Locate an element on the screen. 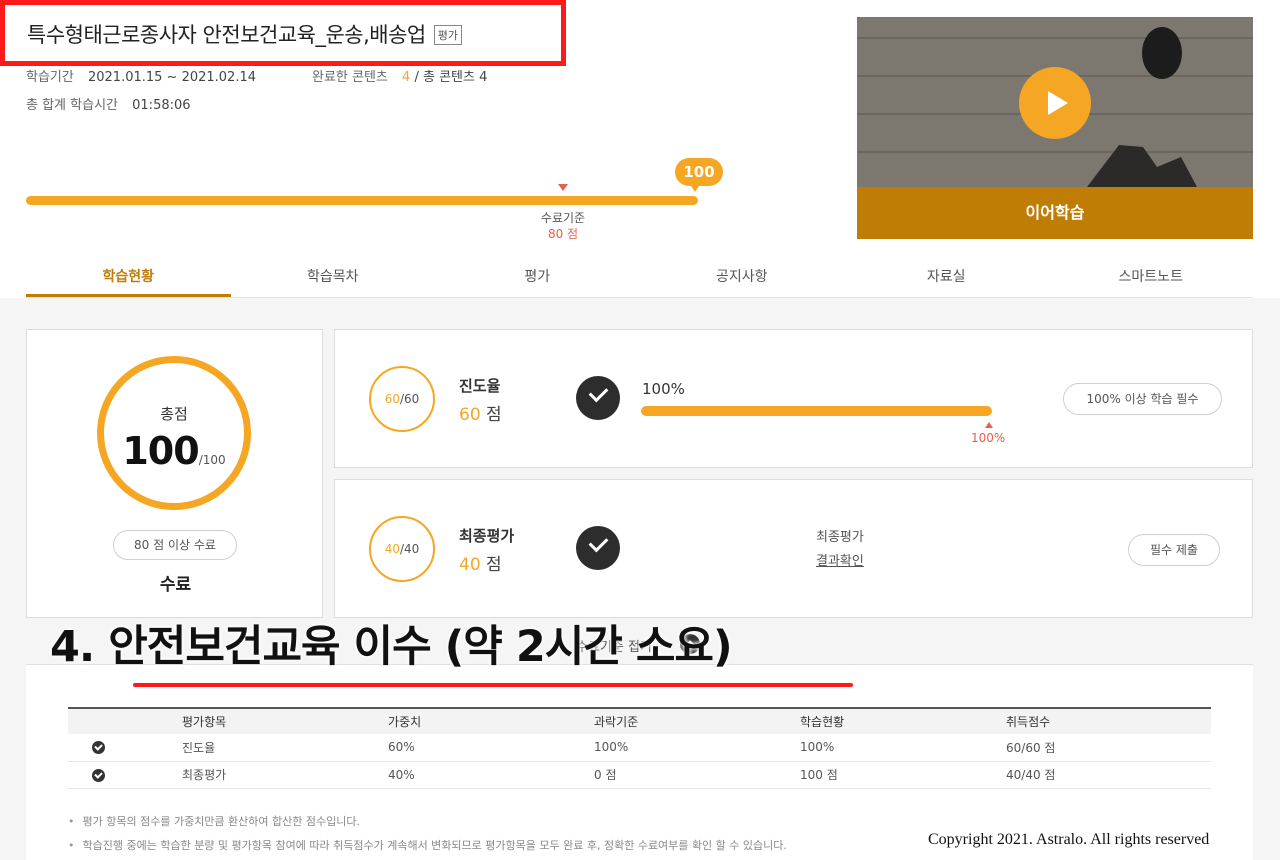 The height and width of the screenshot is (860, 1280). progress-requirement-pill: 100% 이상 학습 필수 is located at coordinates (1142, 399).